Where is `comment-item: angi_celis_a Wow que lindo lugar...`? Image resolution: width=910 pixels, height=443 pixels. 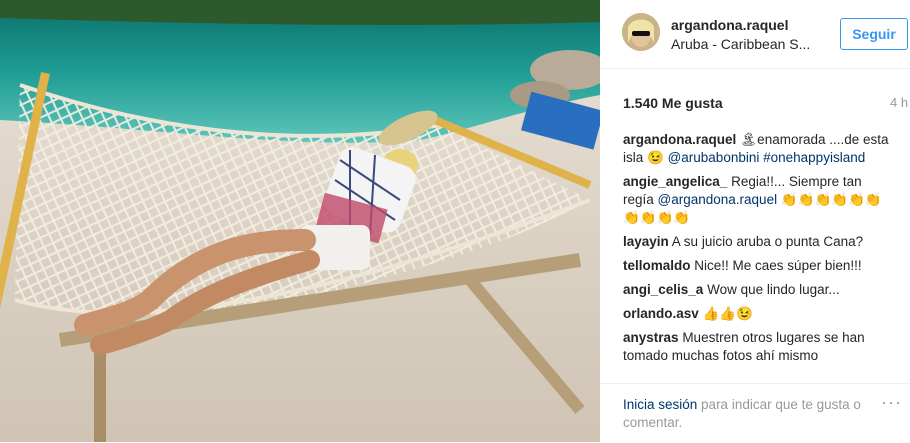
comment-item: angi_celis_a Wow que lindo lugar... is located at coordinates (757, 290).